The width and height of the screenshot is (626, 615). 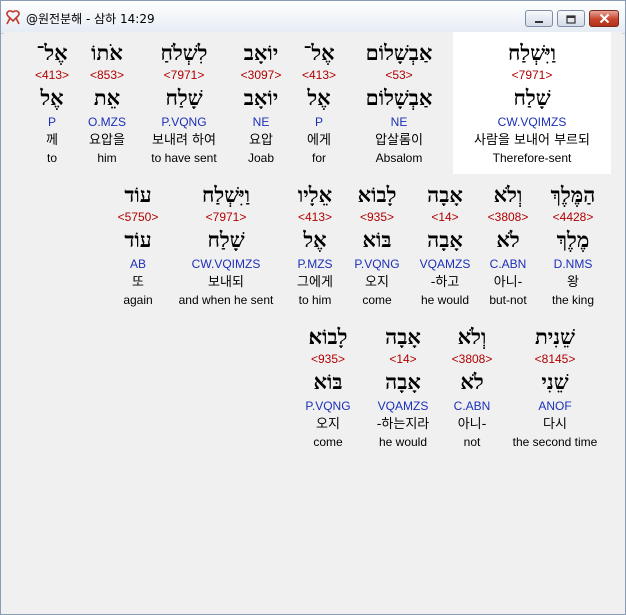 I want to click on word-cell: אֵלָיו <413> אֶל P.MZS 그에게 to him, so click(x=315, y=245).